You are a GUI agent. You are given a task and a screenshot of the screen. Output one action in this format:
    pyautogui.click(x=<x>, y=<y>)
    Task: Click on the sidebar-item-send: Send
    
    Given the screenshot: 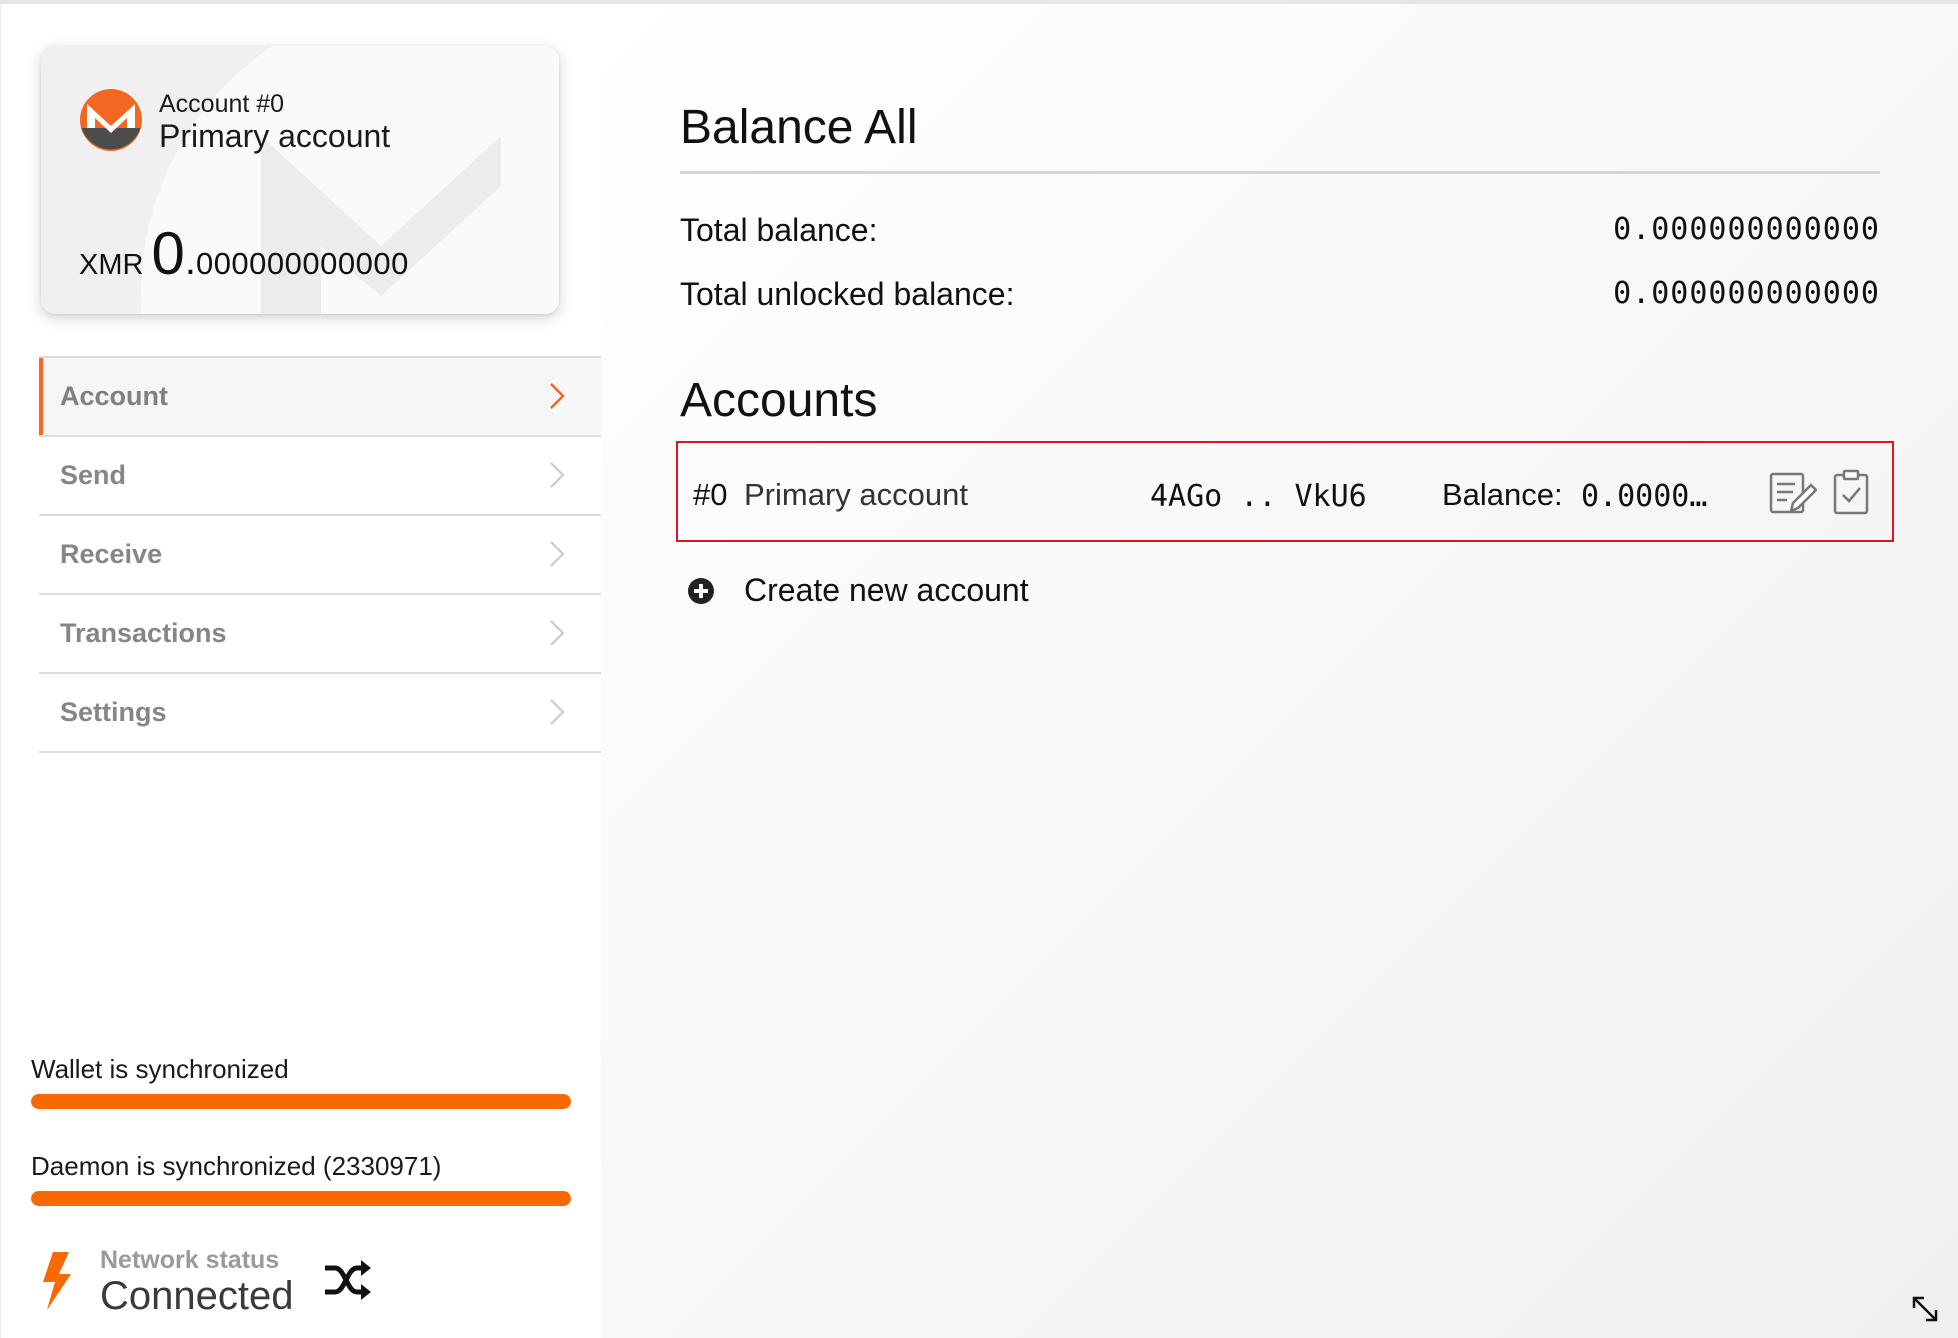 What is the action you would take?
    pyautogui.click(x=320, y=476)
    